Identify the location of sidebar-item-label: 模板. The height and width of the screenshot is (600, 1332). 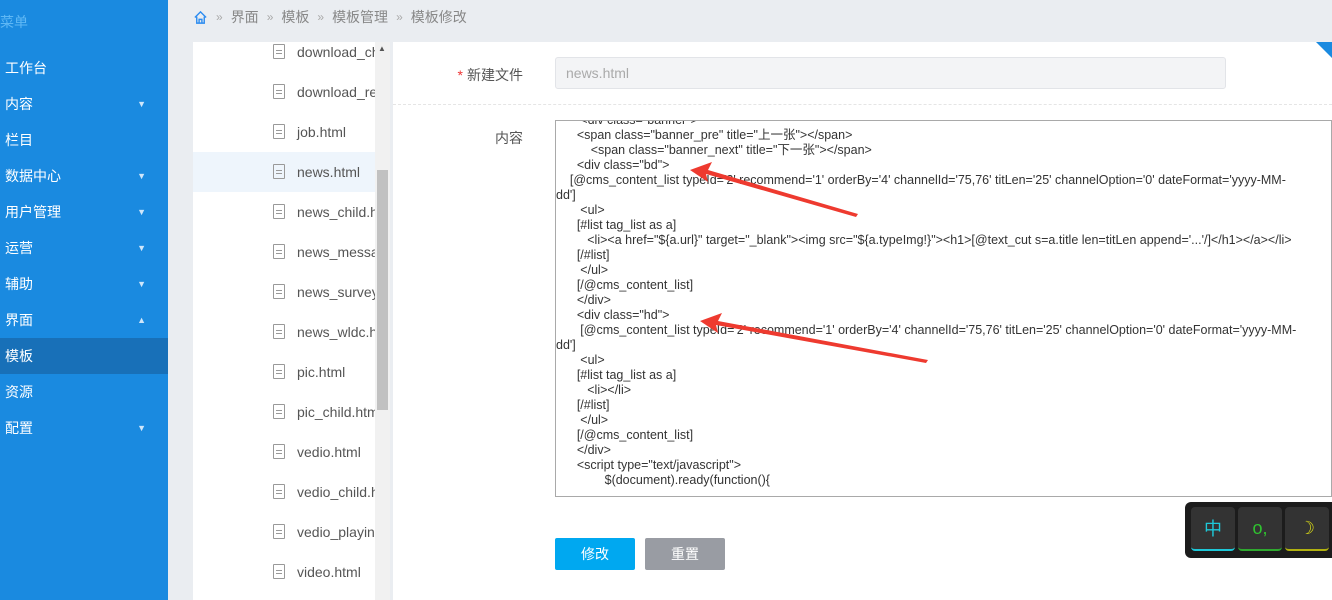
(19, 356).